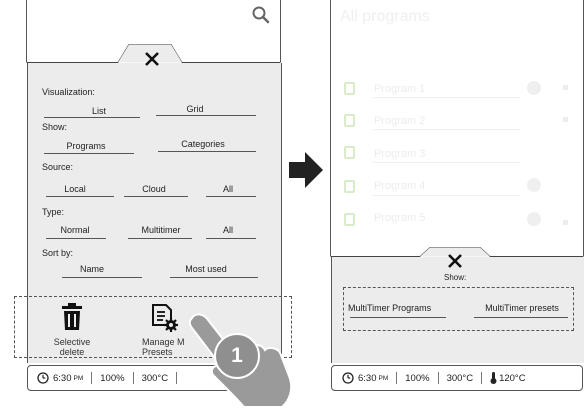  What do you see at coordinates (383, 378) in the screenshot?
I see `right-status-ampm: PM` at bounding box center [383, 378].